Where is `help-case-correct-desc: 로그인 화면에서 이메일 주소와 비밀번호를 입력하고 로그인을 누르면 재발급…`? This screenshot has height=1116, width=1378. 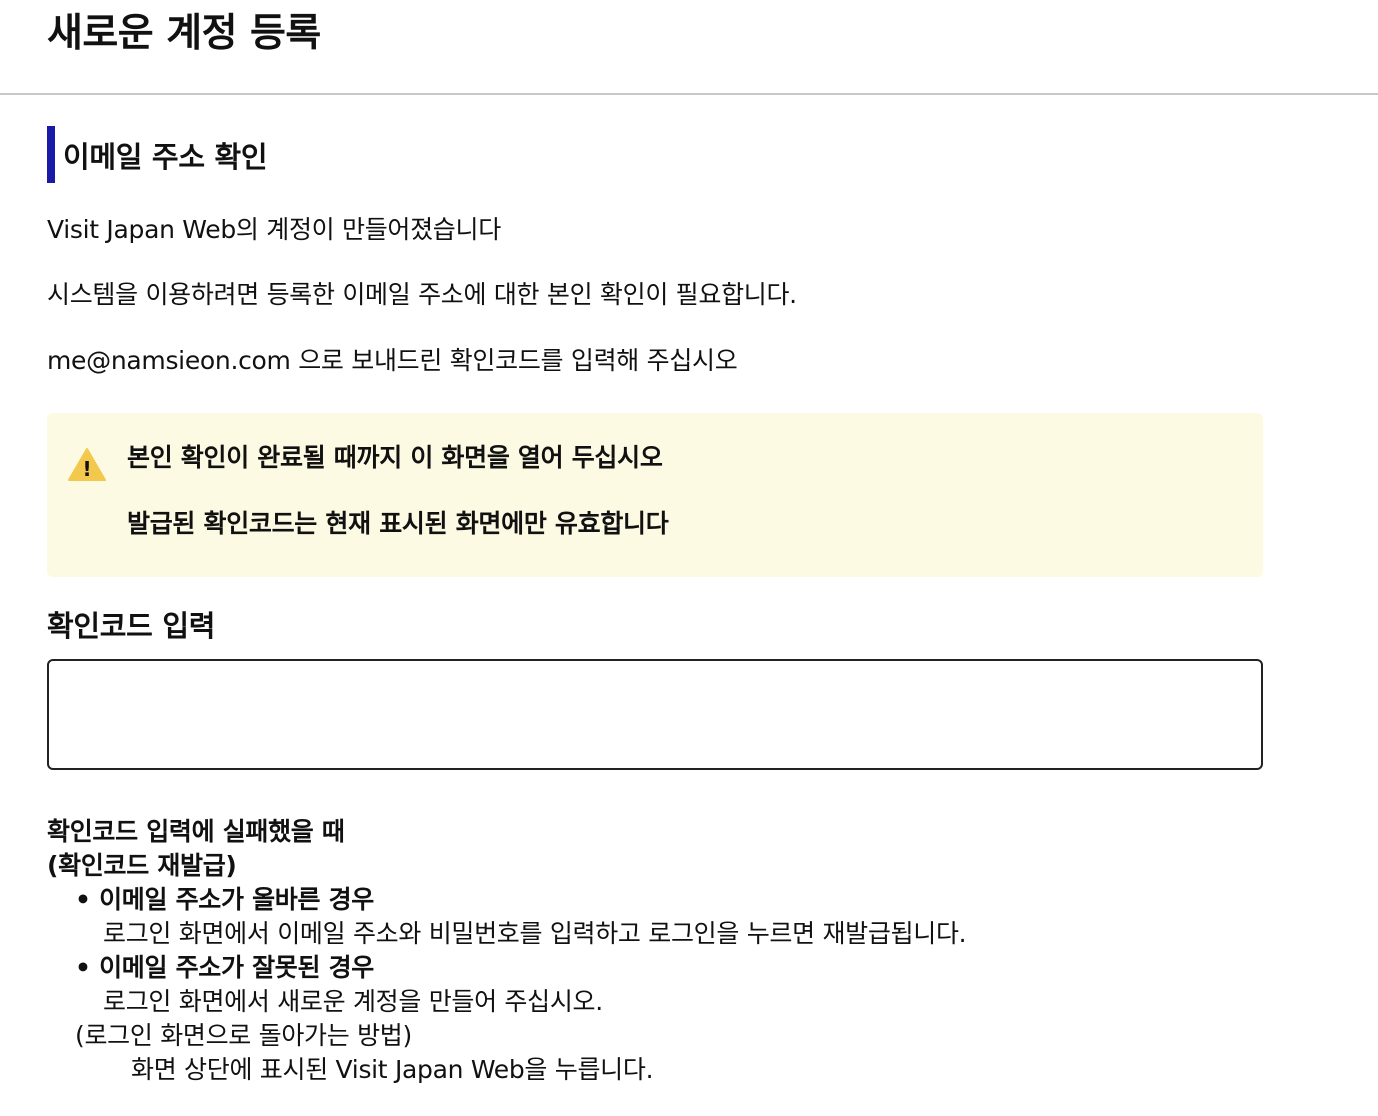
help-case-correct-desc: 로그인 화면에서 이메일 주소와 비밀번호를 입력하고 로그인을 누르면 재발급… is located at coordinates (535, 933).